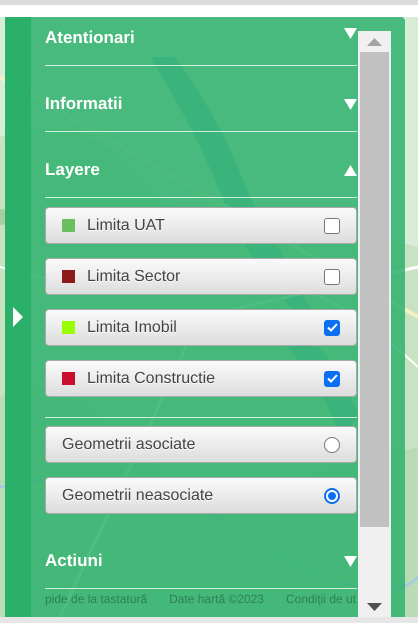  Describe the element at coordinates (216, 599) in the screenshot. I see `map-attribution-link: Date hartă ©2023` at that location.